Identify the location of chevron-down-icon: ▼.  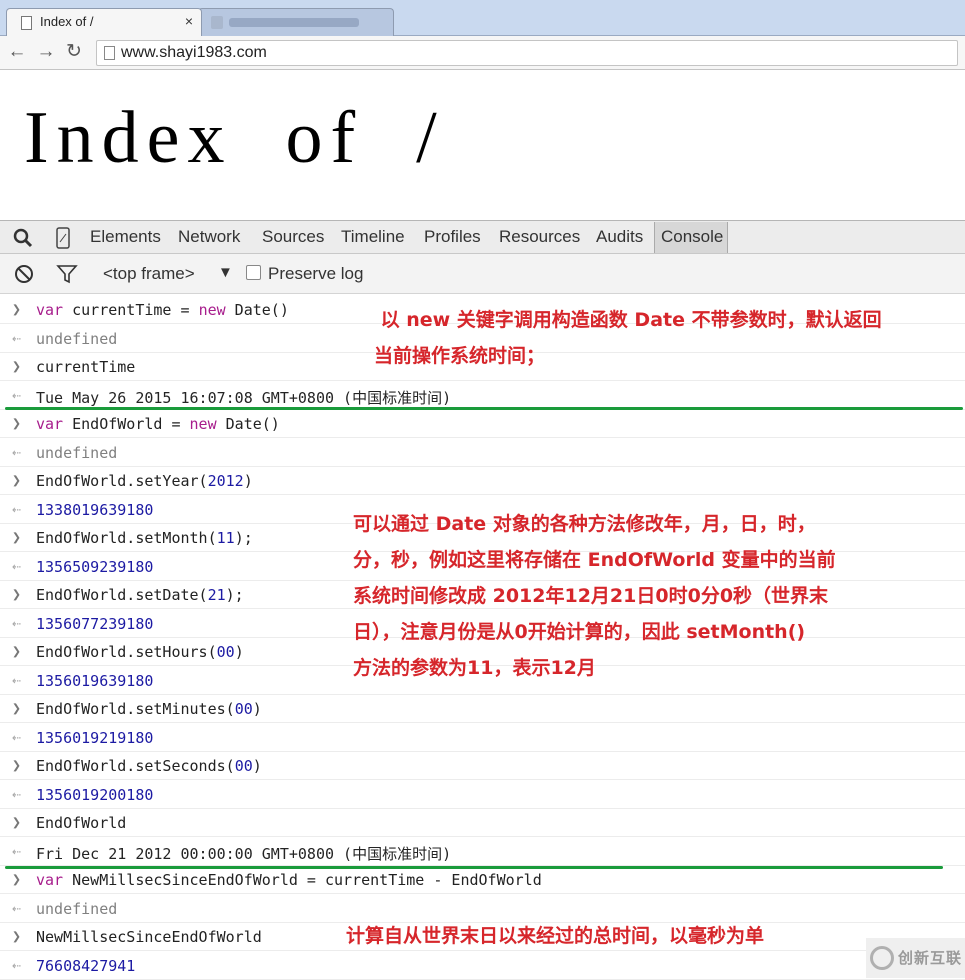
(225, 272).